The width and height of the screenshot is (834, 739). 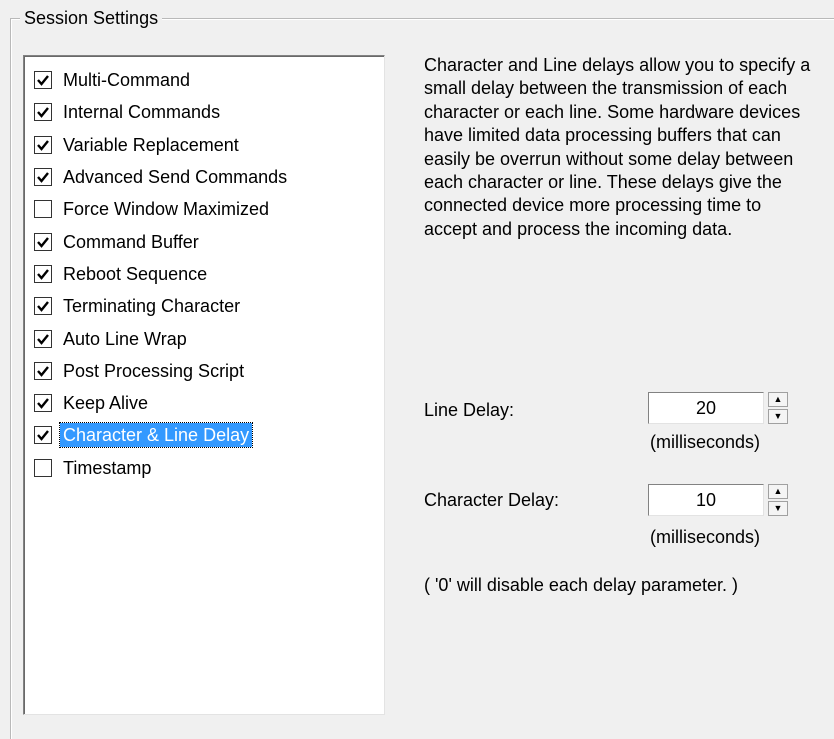 I want to click on group-title: Session Settings, so click(x=91, y=18).